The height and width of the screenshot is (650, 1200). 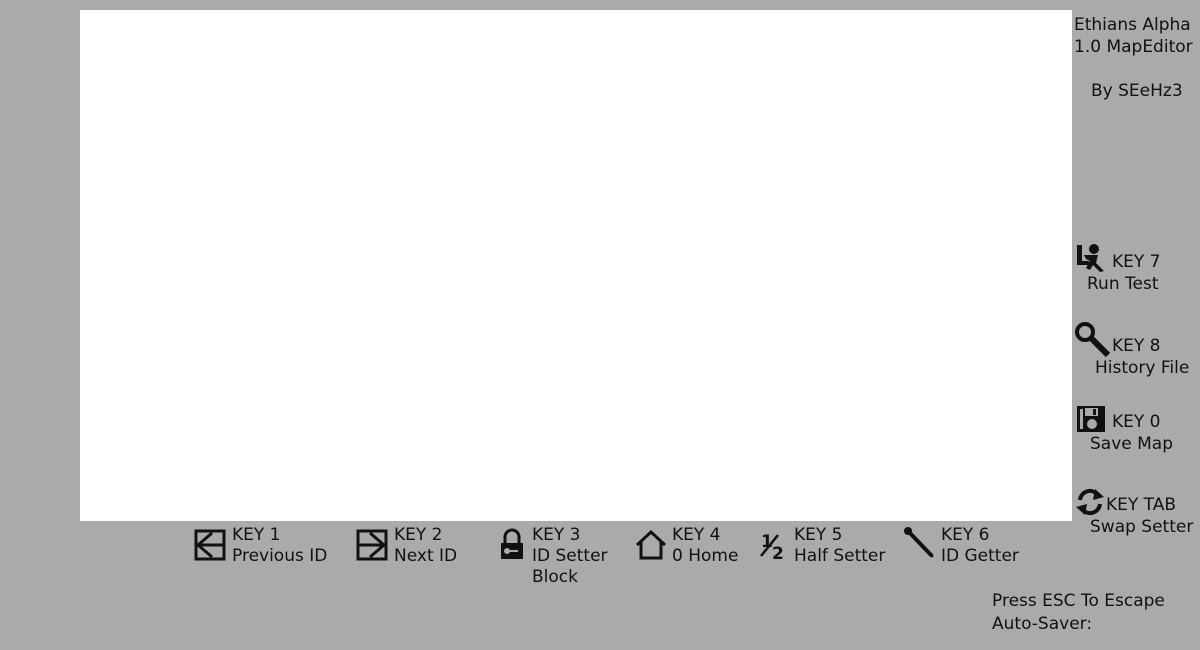 I want to click on run-test-button: KEY 7 Run Test, so click(x=1117, y=269).